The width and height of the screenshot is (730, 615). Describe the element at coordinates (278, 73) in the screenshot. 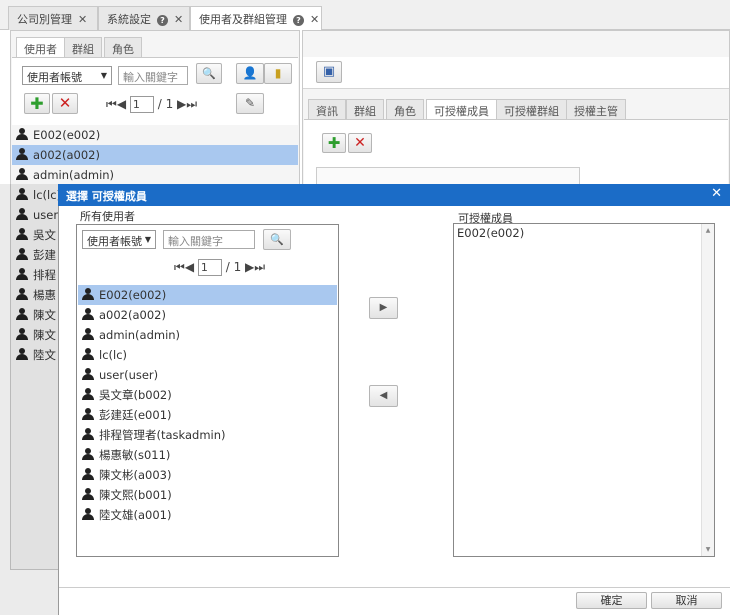

I see `export-button: ▮` at that location.